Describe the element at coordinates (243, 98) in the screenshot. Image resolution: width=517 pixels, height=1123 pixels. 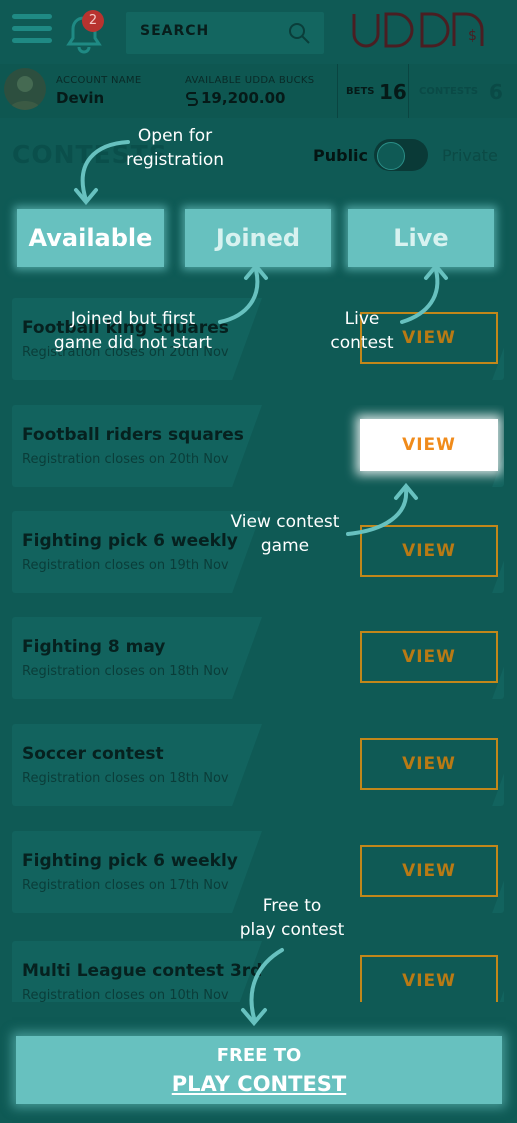
I see `bucks-value: 19,200.00` at that location.